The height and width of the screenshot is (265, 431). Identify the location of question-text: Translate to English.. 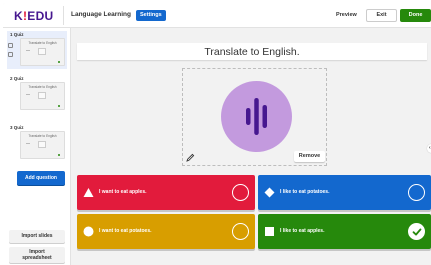
(252, 52).